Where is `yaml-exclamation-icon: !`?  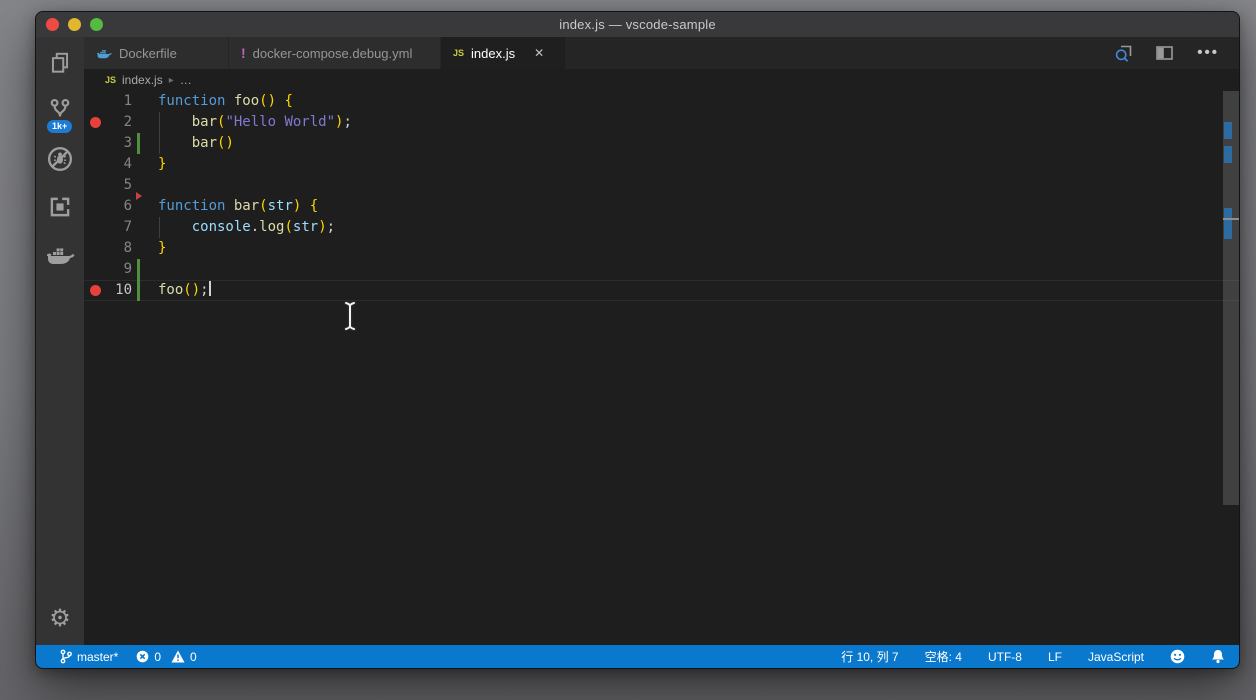
yaml-exclamation-icon: ! is located at coordinates (243, 53).